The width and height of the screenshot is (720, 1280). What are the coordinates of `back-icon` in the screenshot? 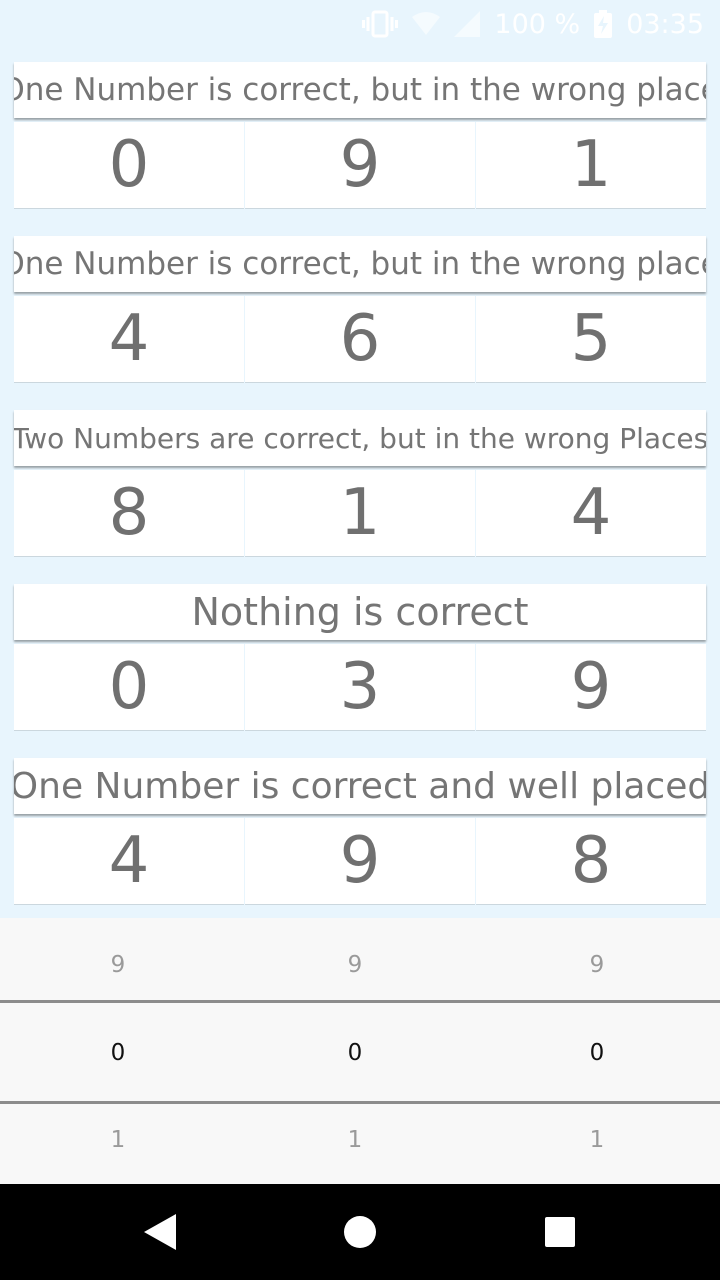 It's located at (160, 1232).